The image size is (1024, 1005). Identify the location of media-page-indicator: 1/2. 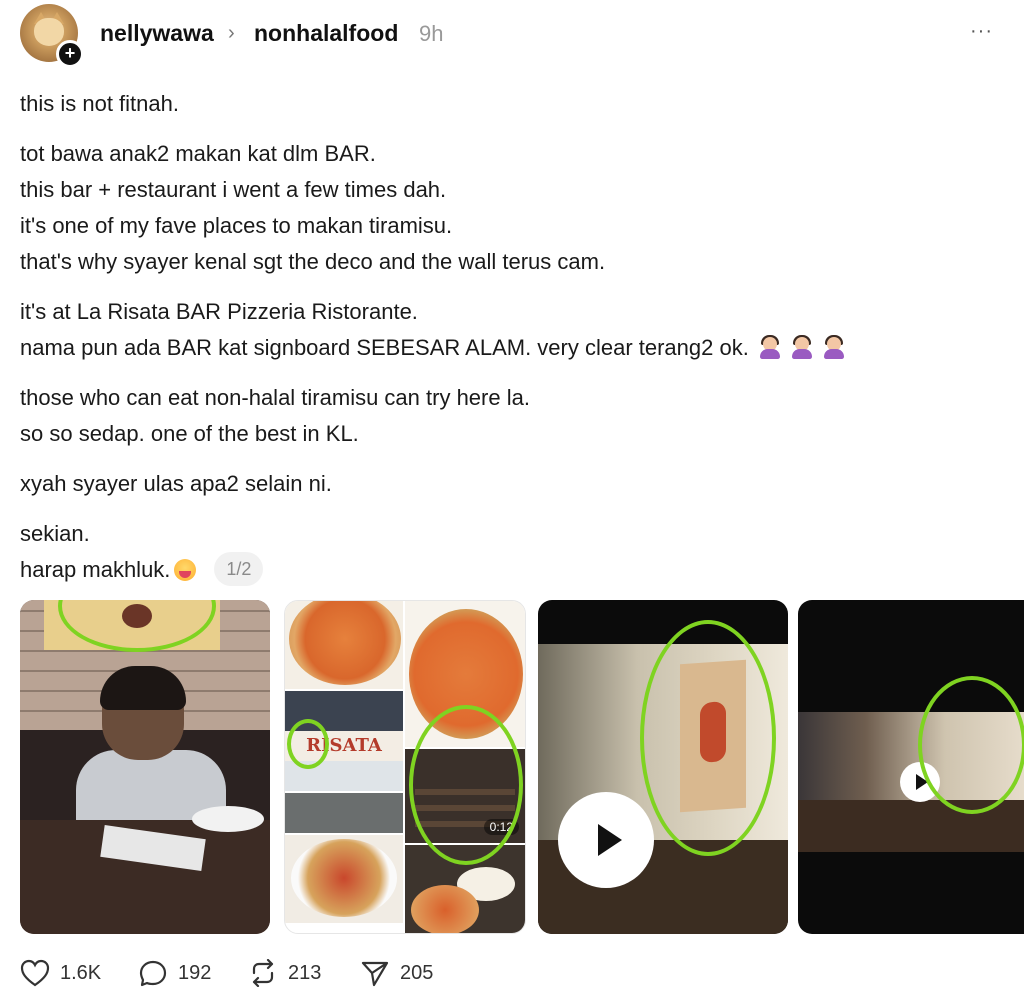
(239, 569).